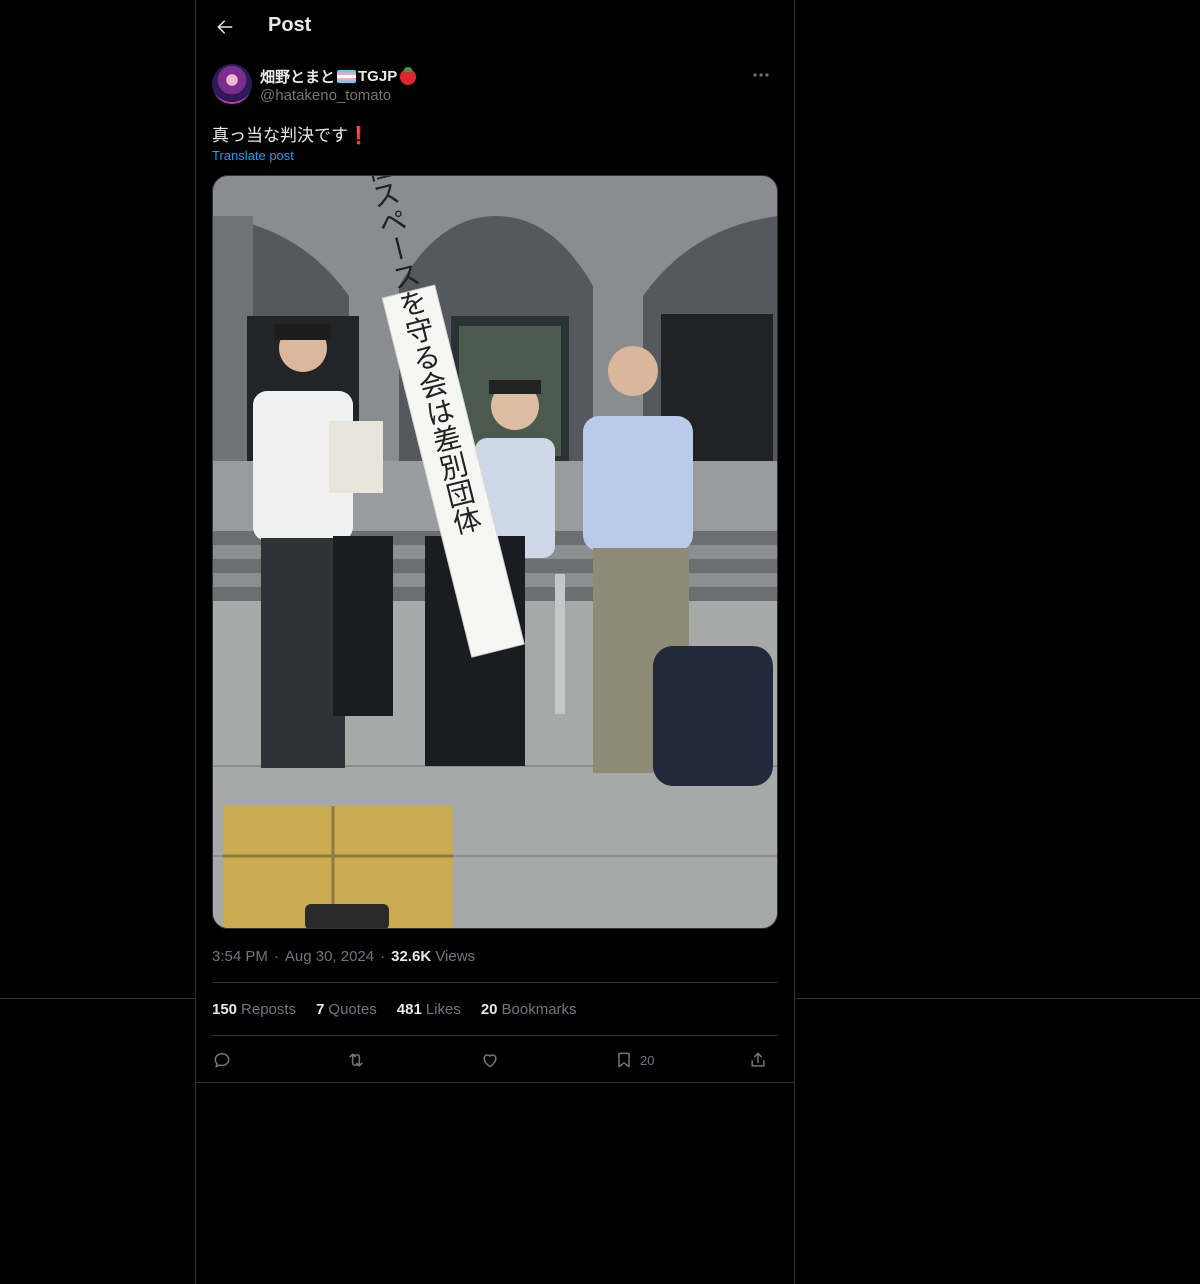 The image size is (1200, 1284). Describe the element at coordinates (352, 1009) in the screenshot. I see `quotes-label: Quotes` at that location.